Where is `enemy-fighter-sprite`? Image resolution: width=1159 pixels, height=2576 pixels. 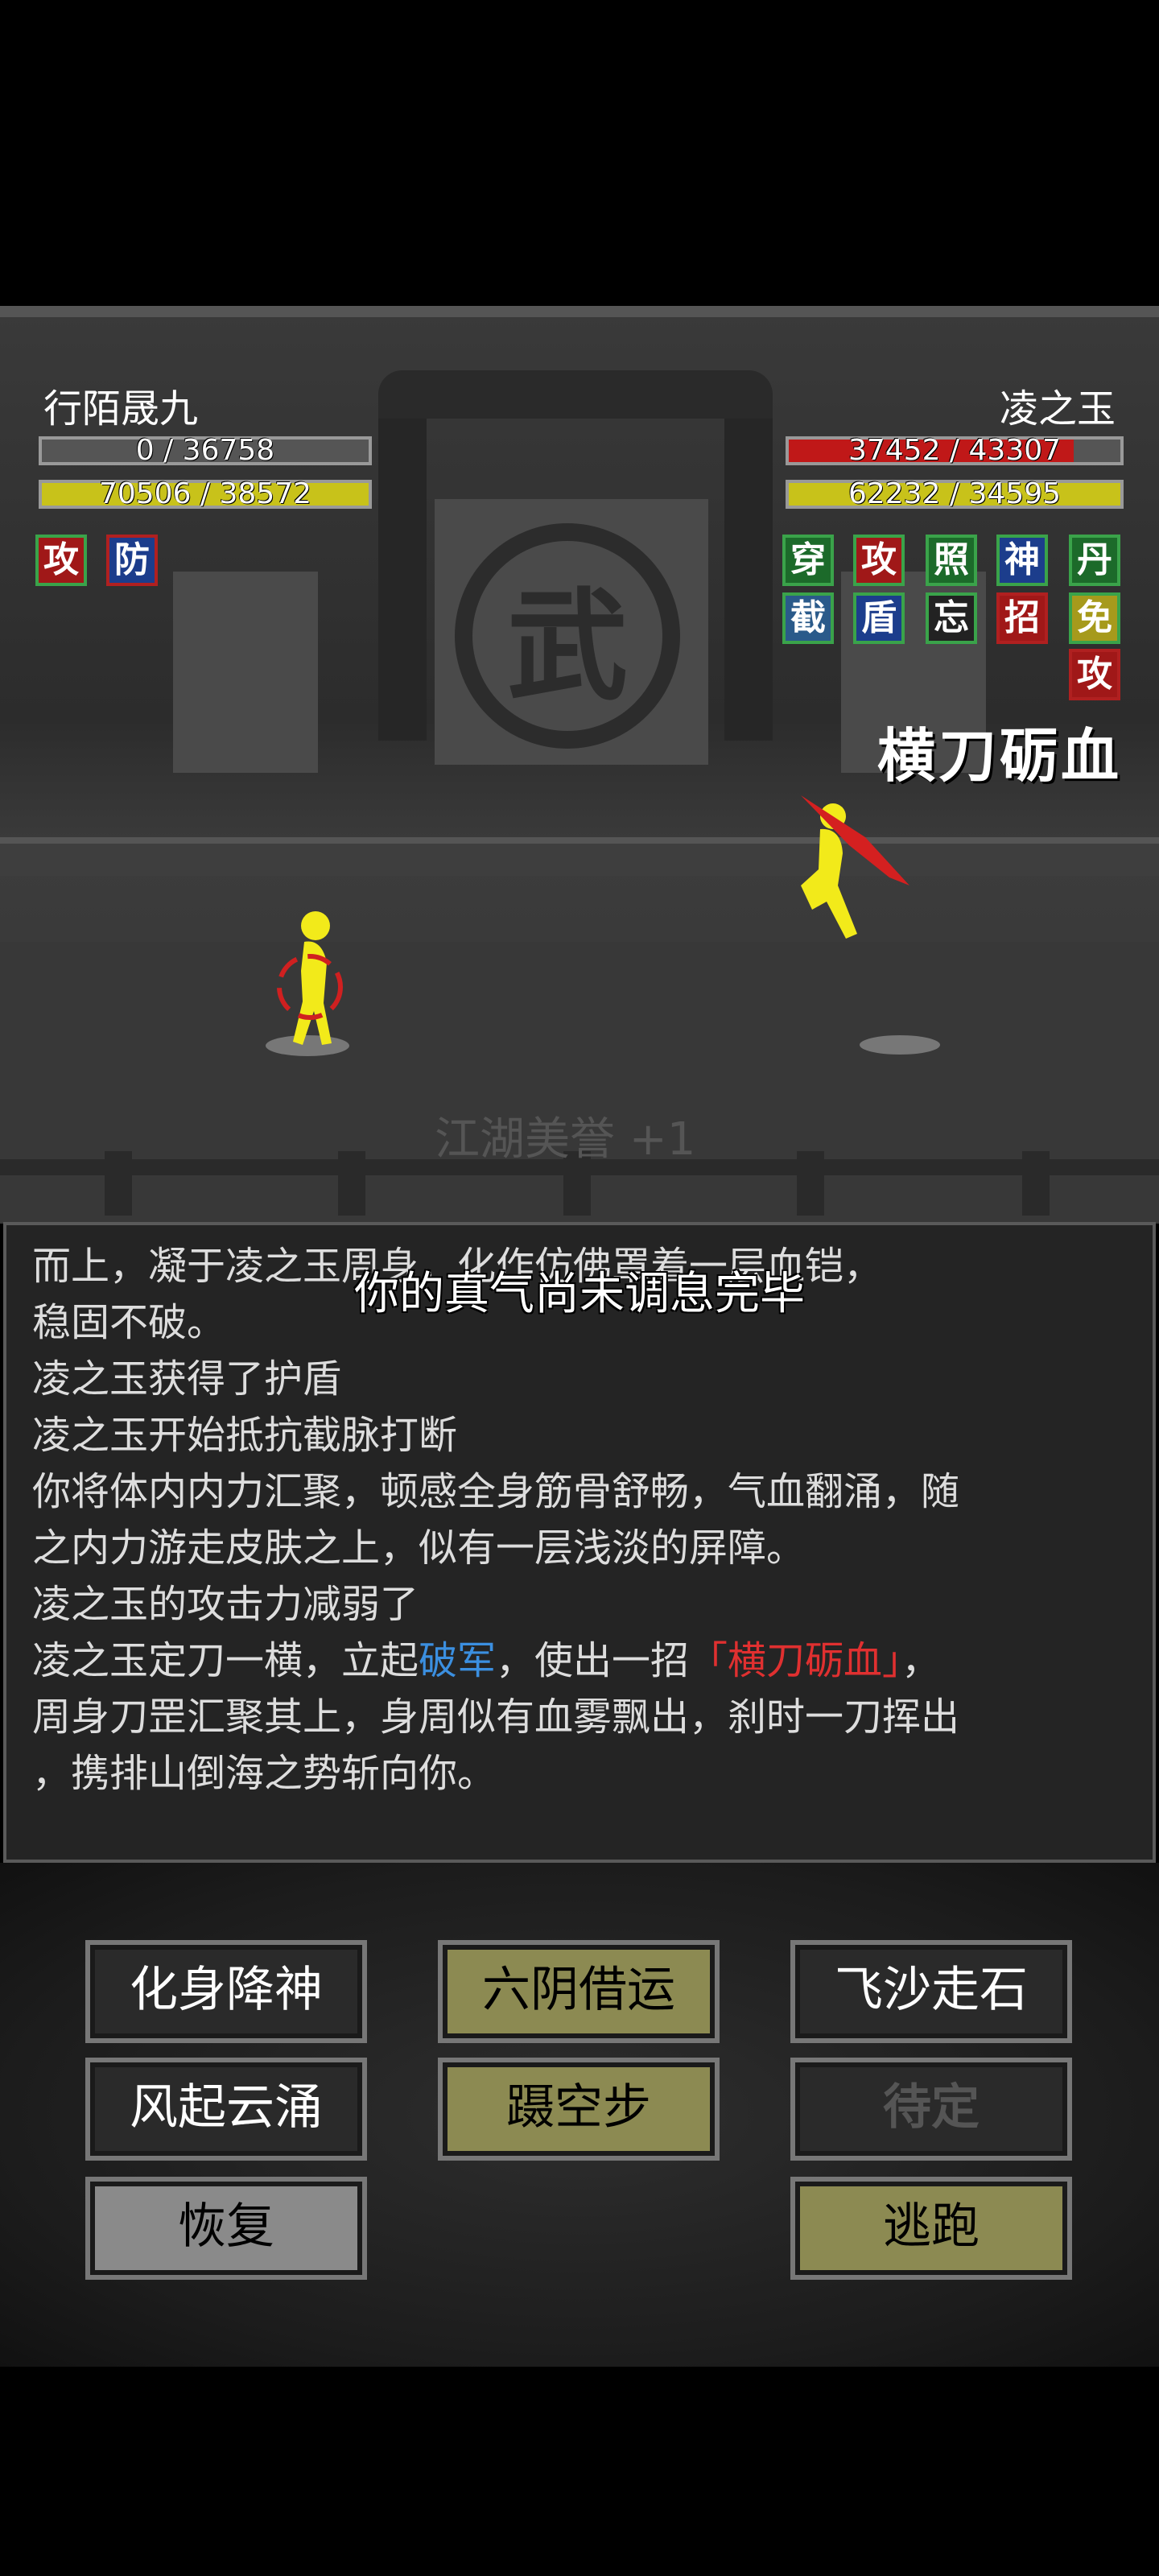 enemy-fighter-sprite is located at coordinates (855, 867).